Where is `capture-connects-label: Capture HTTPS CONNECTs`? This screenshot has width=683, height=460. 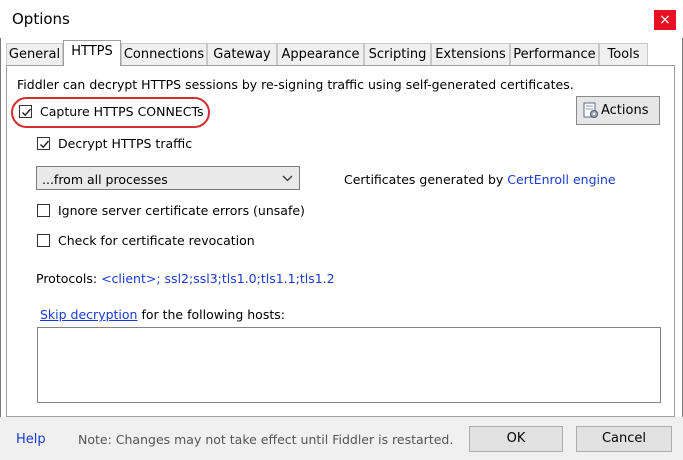
capture-connects-label: Capture HTTPS CONNECTs is located at coordinates (122, 111).